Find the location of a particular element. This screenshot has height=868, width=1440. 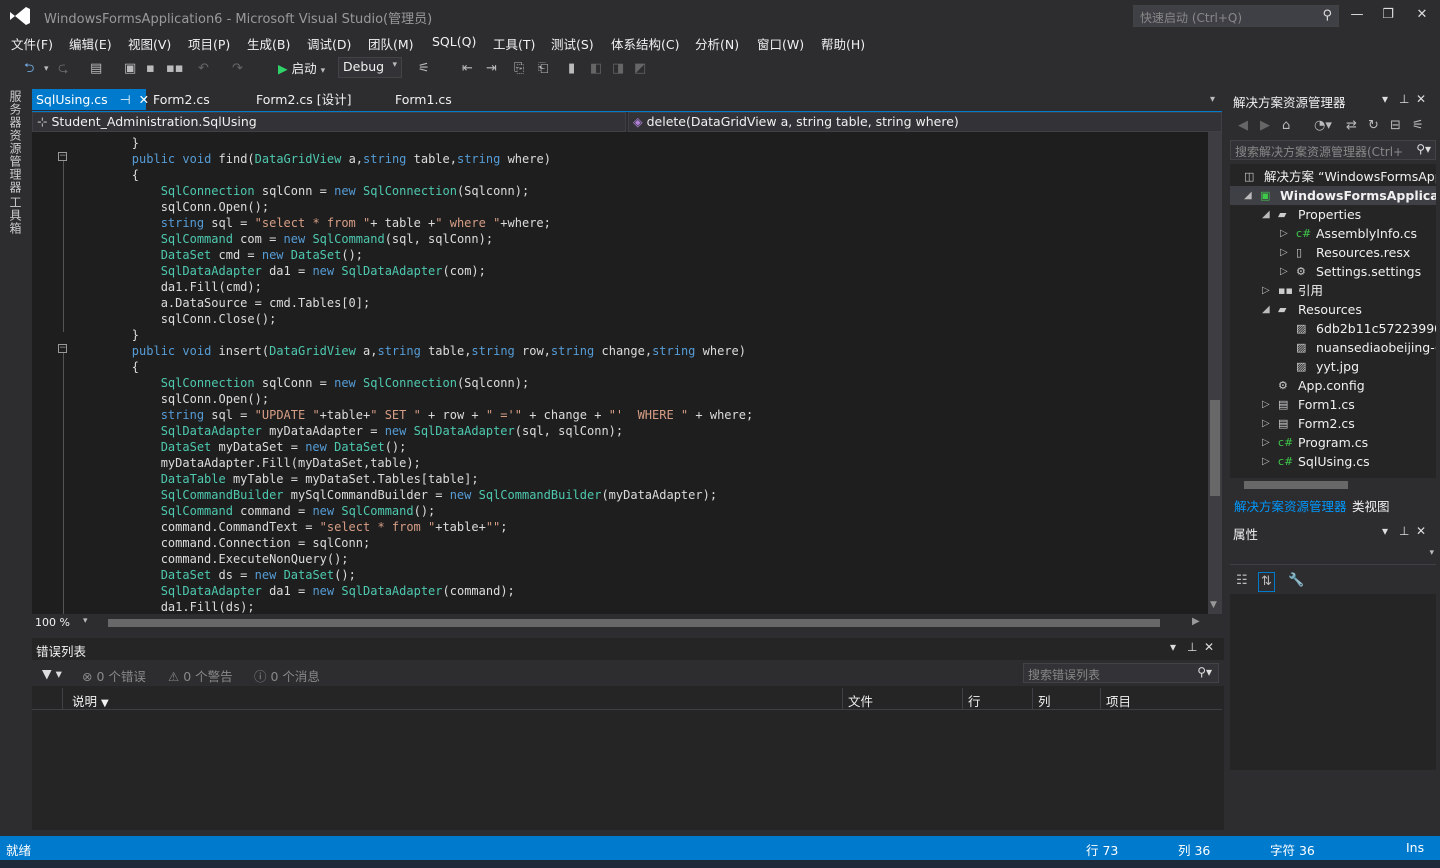

tree-item: ▷ ⚙ Settings.settings is located at coordinates (1333, 271).